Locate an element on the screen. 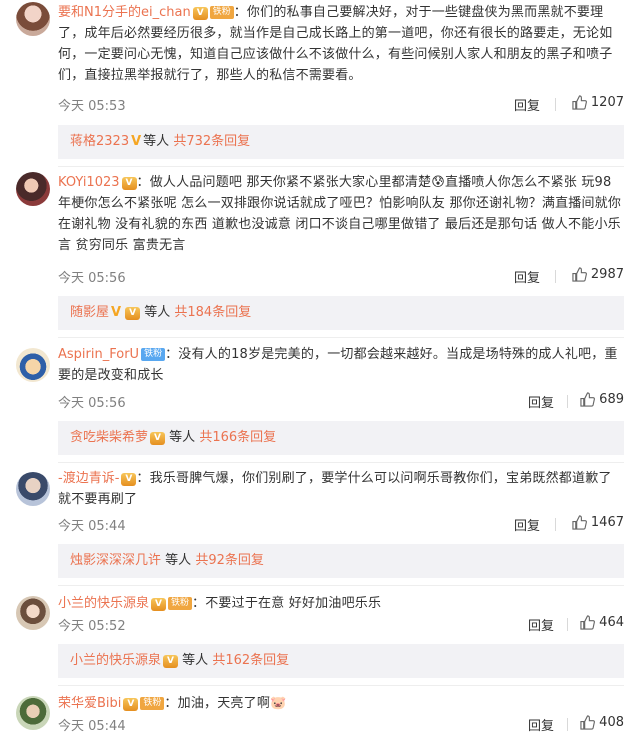 The width and height of the screenshot is (640, 744). sub-reply-user: 烛影深深深几许 is located at coordinates (115, 560).